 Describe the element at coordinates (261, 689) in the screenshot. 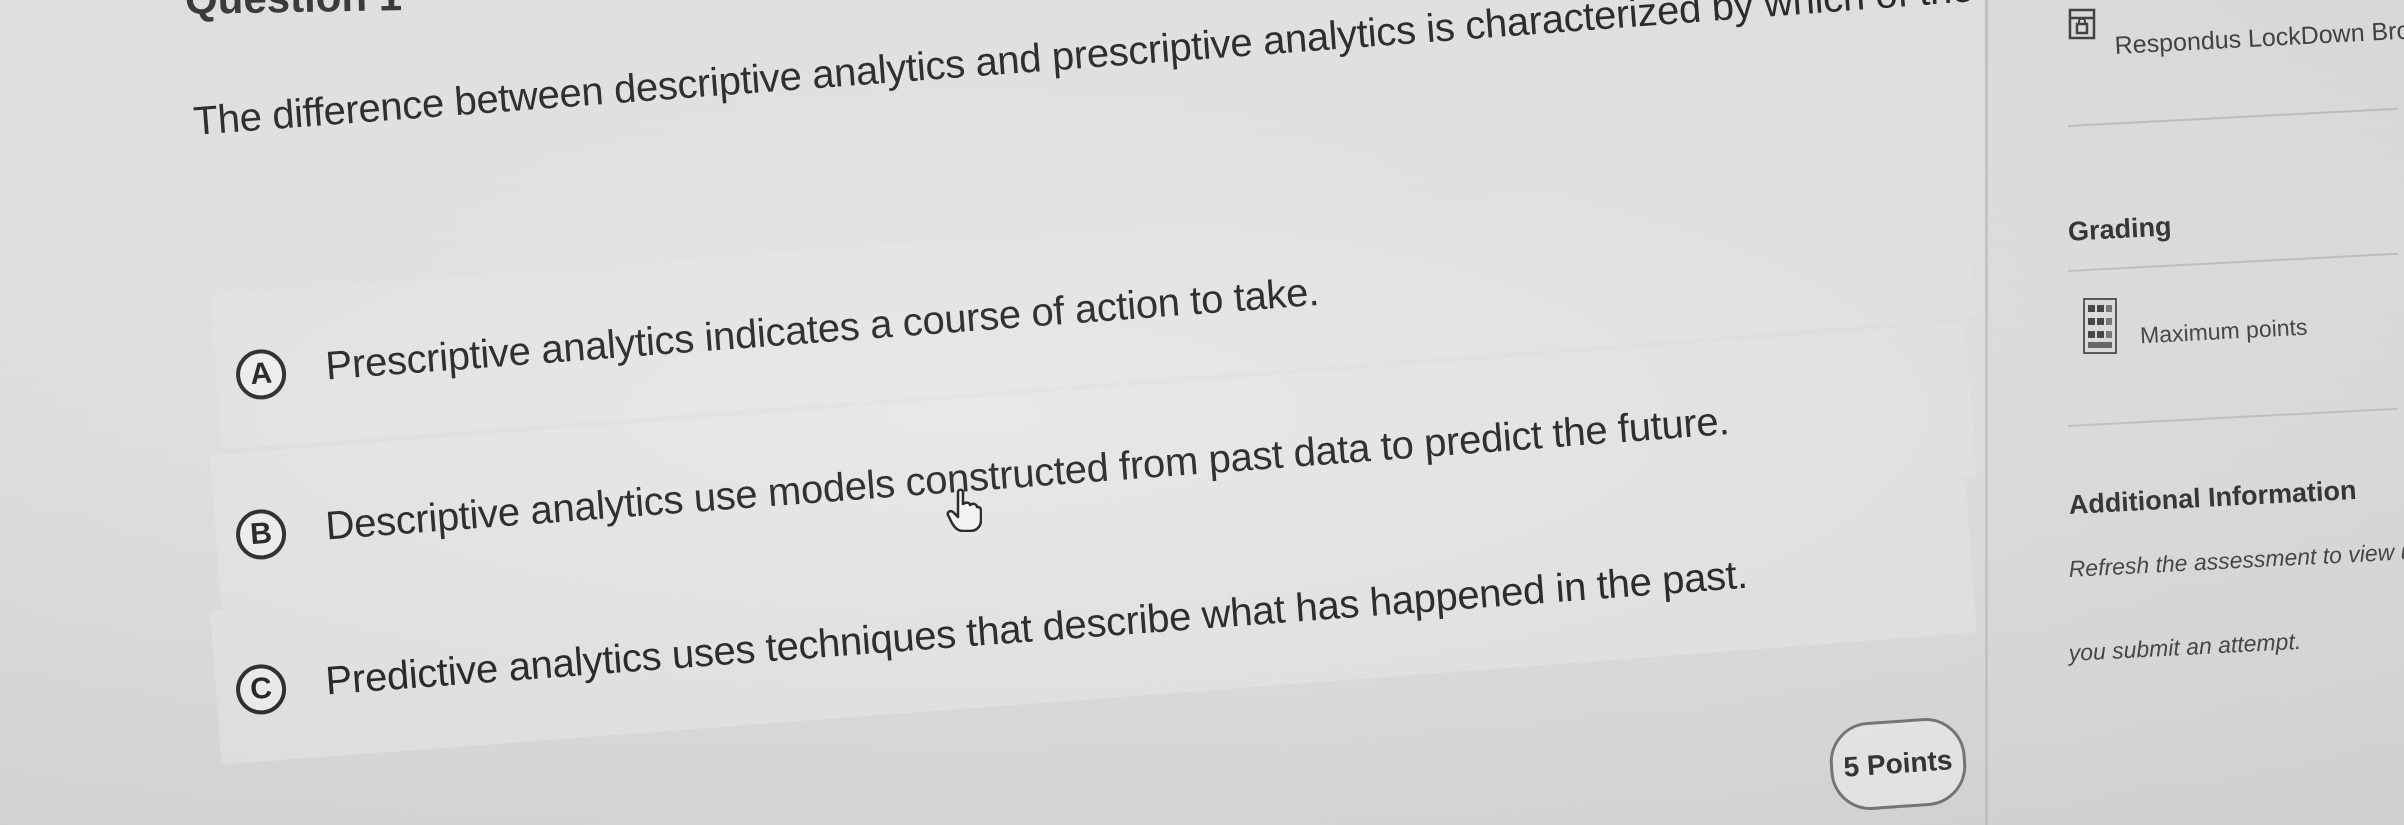

I see `option-letter: C` at that location.